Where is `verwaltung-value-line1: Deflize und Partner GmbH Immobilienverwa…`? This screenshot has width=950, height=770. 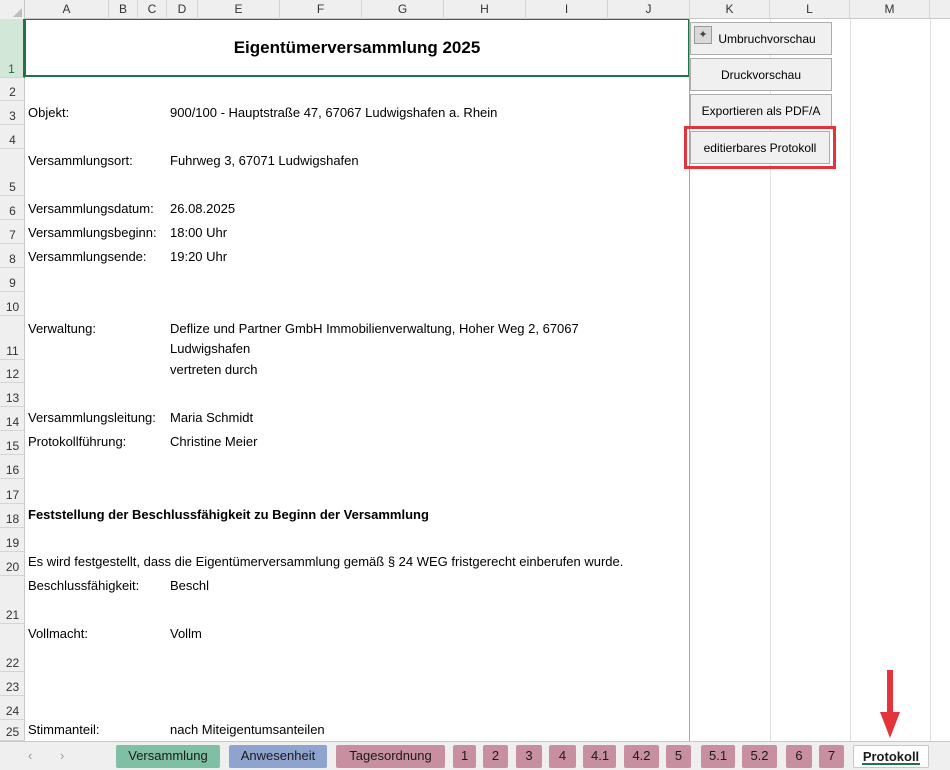 verwaltung-value-line1: Deflize und Partner GmbH Immobilienverwa… is located at coordinates (374, 329).